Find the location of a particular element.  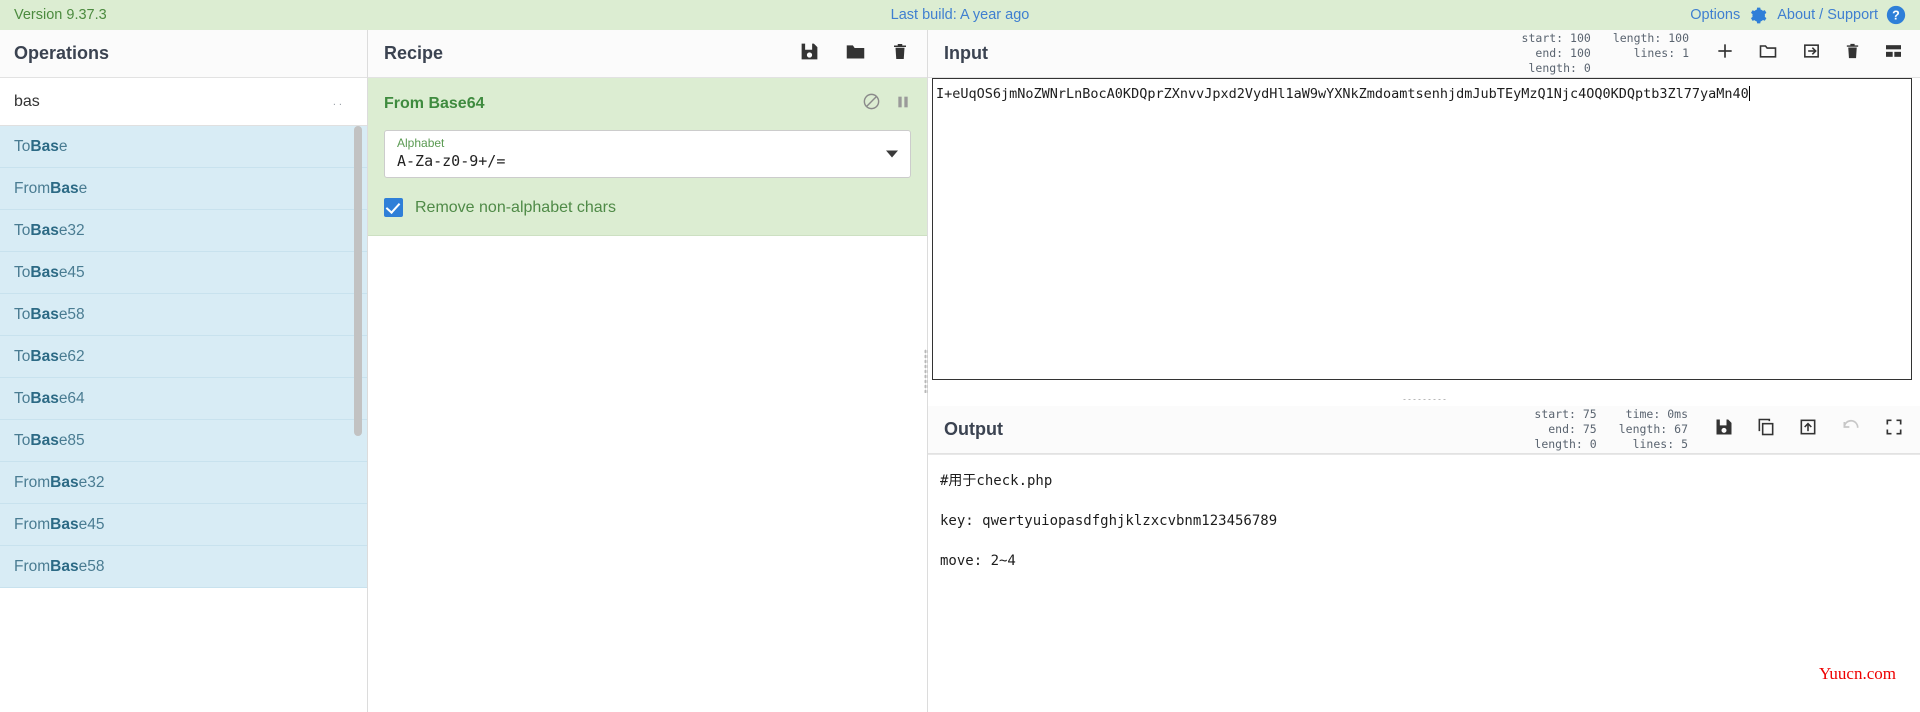

operation-list-item: From Bas e58 is located at coordinates (183, 567).